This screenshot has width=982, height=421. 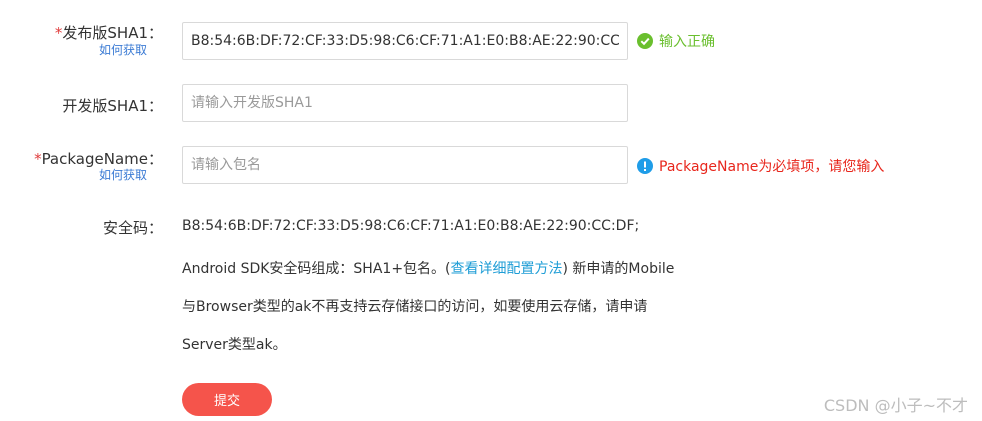 I want to click on desc-line1-suffix: ) 新申请的Mobile, so click(x=618, y=269).